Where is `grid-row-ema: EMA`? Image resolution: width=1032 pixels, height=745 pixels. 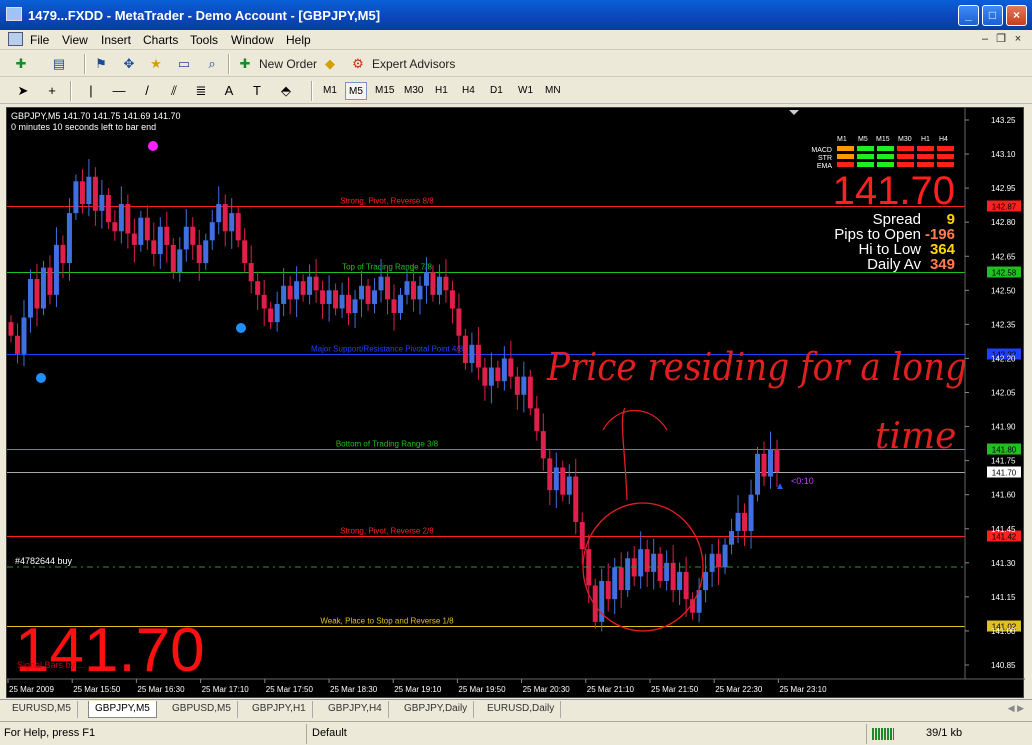 grid-row-ema: EMA is located at coordinates (825, 166).